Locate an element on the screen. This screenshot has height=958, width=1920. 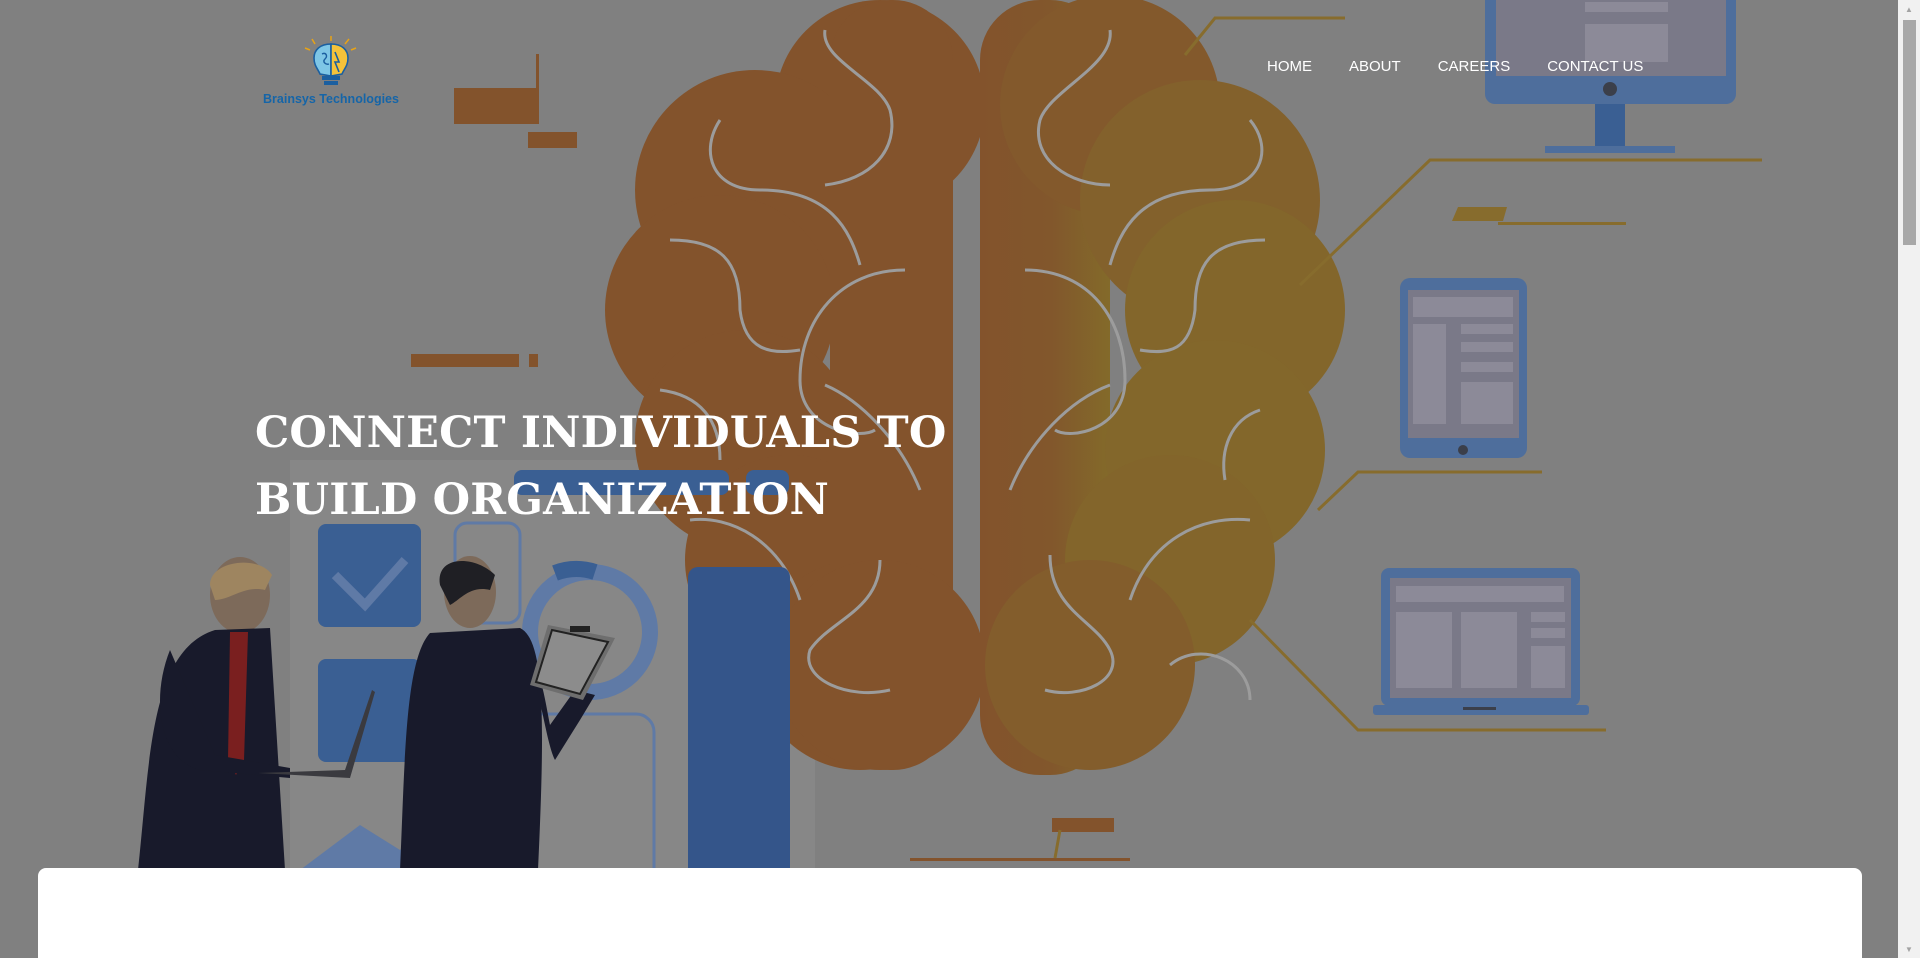
tablet-device is located at coordinates (1463, 368).